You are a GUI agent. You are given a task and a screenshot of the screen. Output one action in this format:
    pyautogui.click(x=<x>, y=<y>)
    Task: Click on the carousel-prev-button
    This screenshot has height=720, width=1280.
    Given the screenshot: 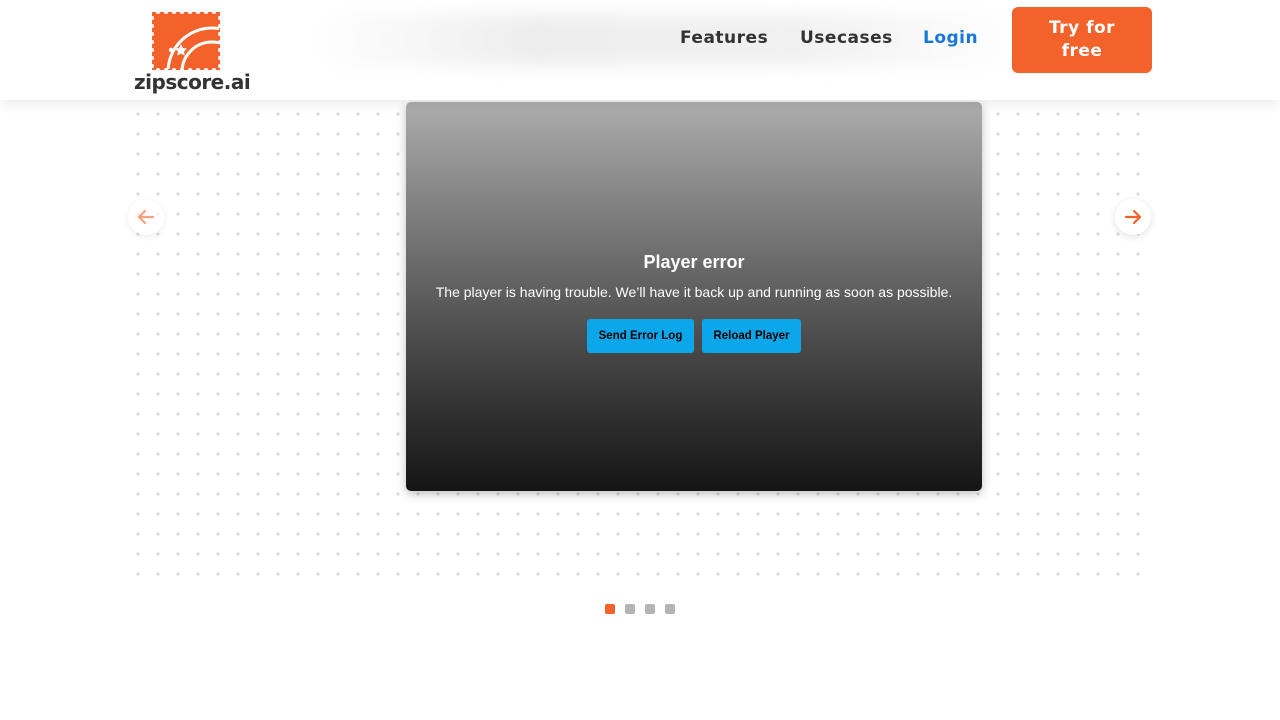 What is the action you would take?
    pyautogui.click(x=146, y=217)
    